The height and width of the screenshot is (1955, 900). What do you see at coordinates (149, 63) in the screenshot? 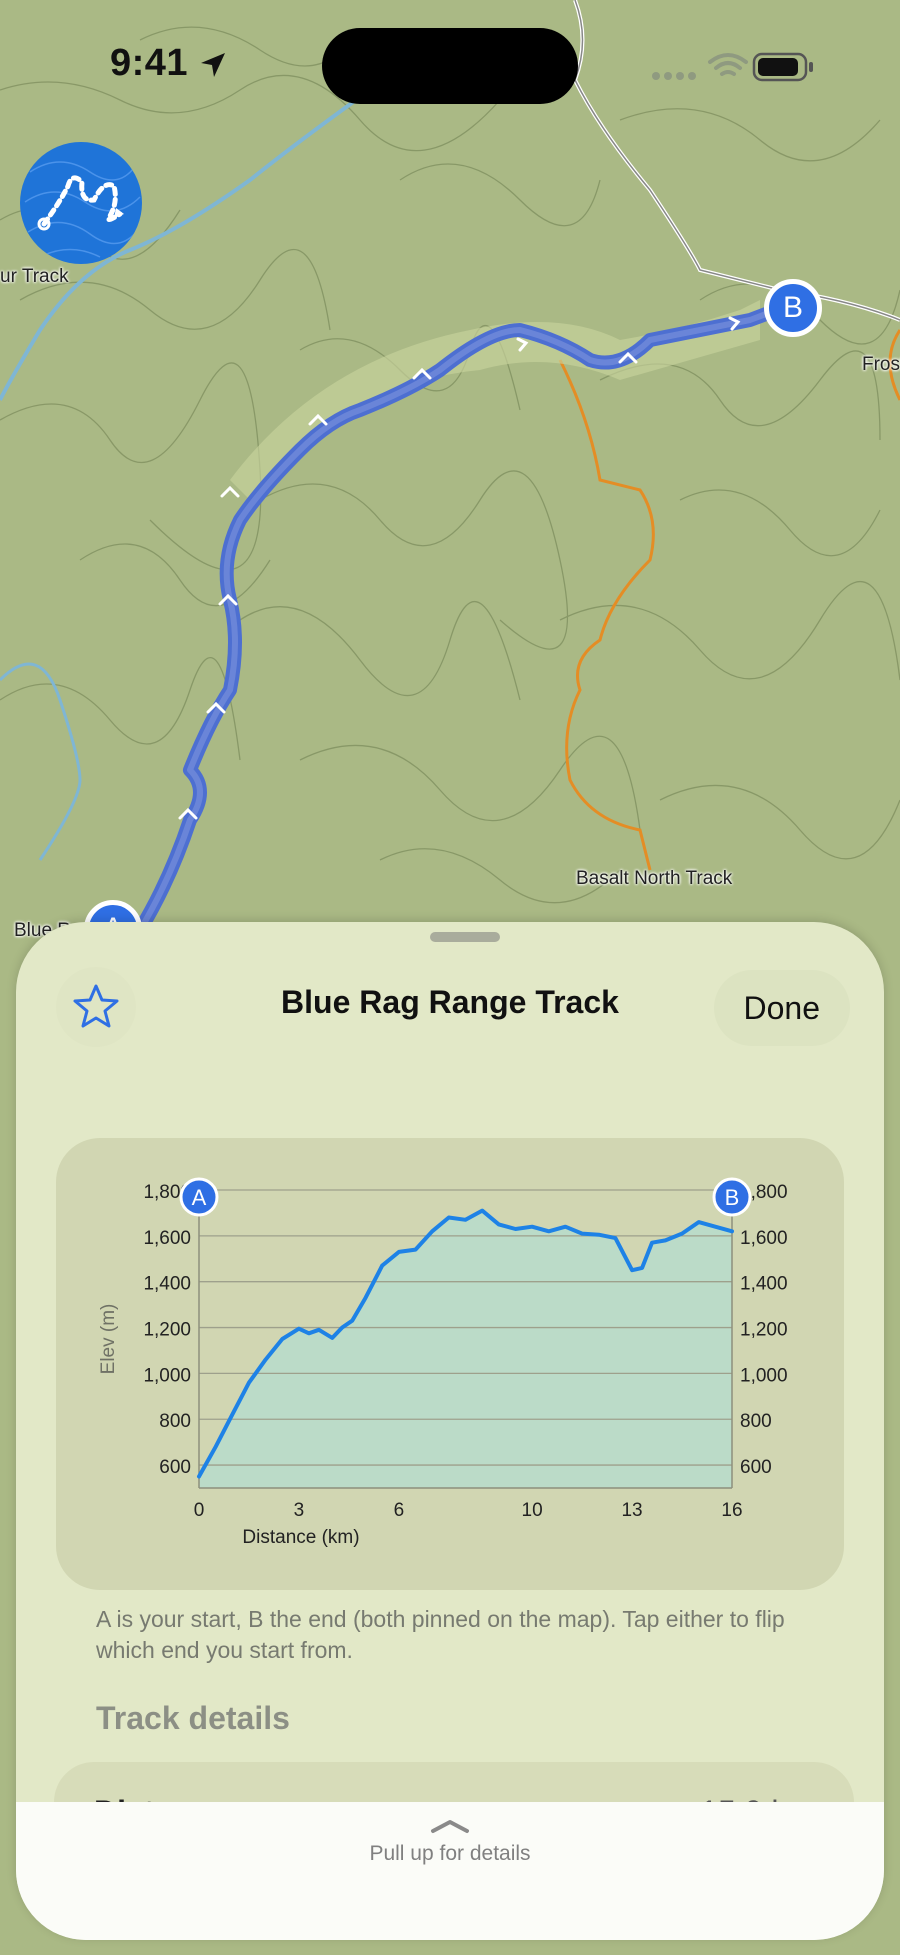
I see `status-time: 9:41` at bounding box center [149, 63].